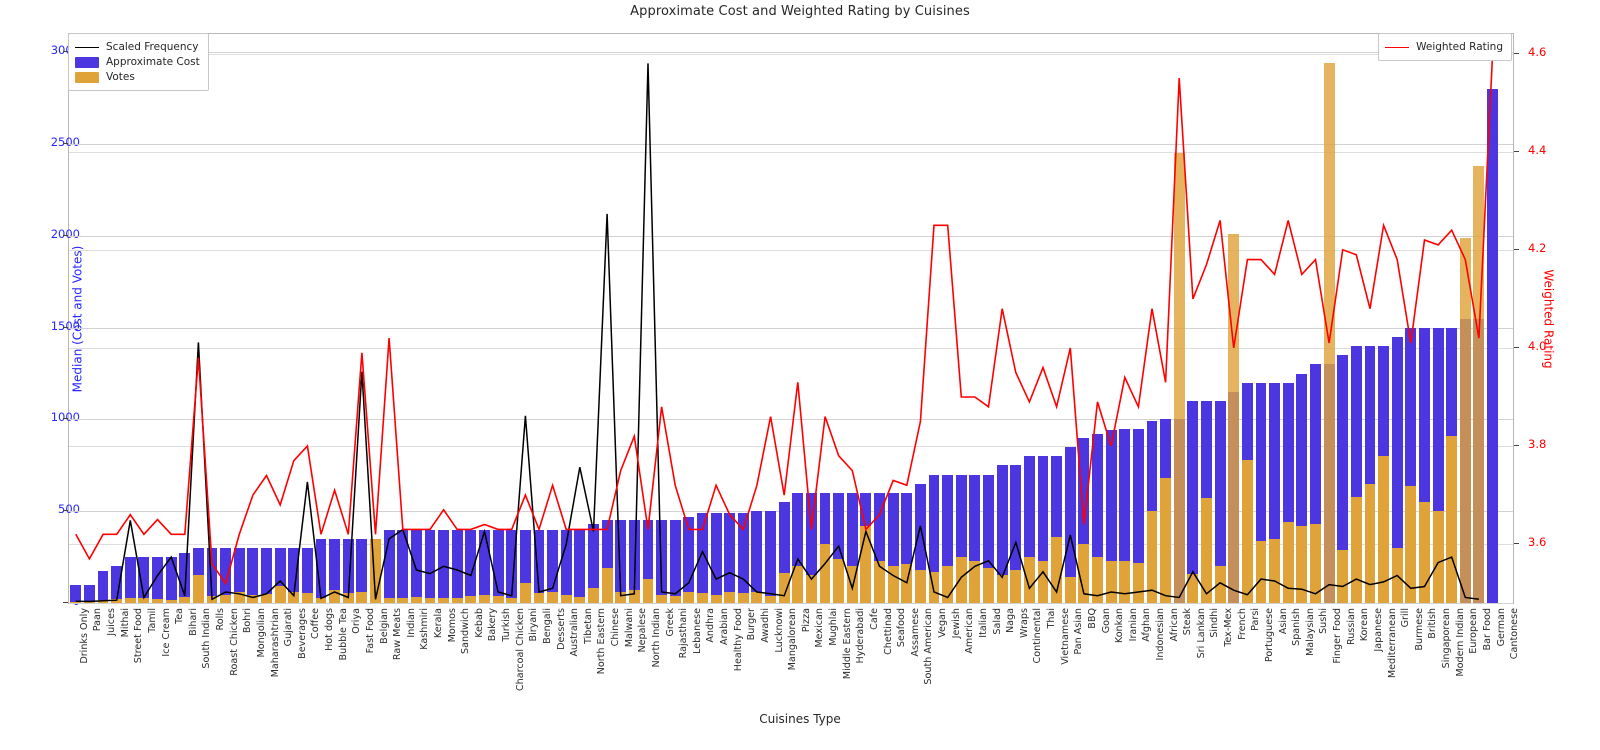 The image size is (1600, 750). Describe the element at coordinates (438, 623) in the screenshot. I see `x-tick-label: Kerala` at that location.